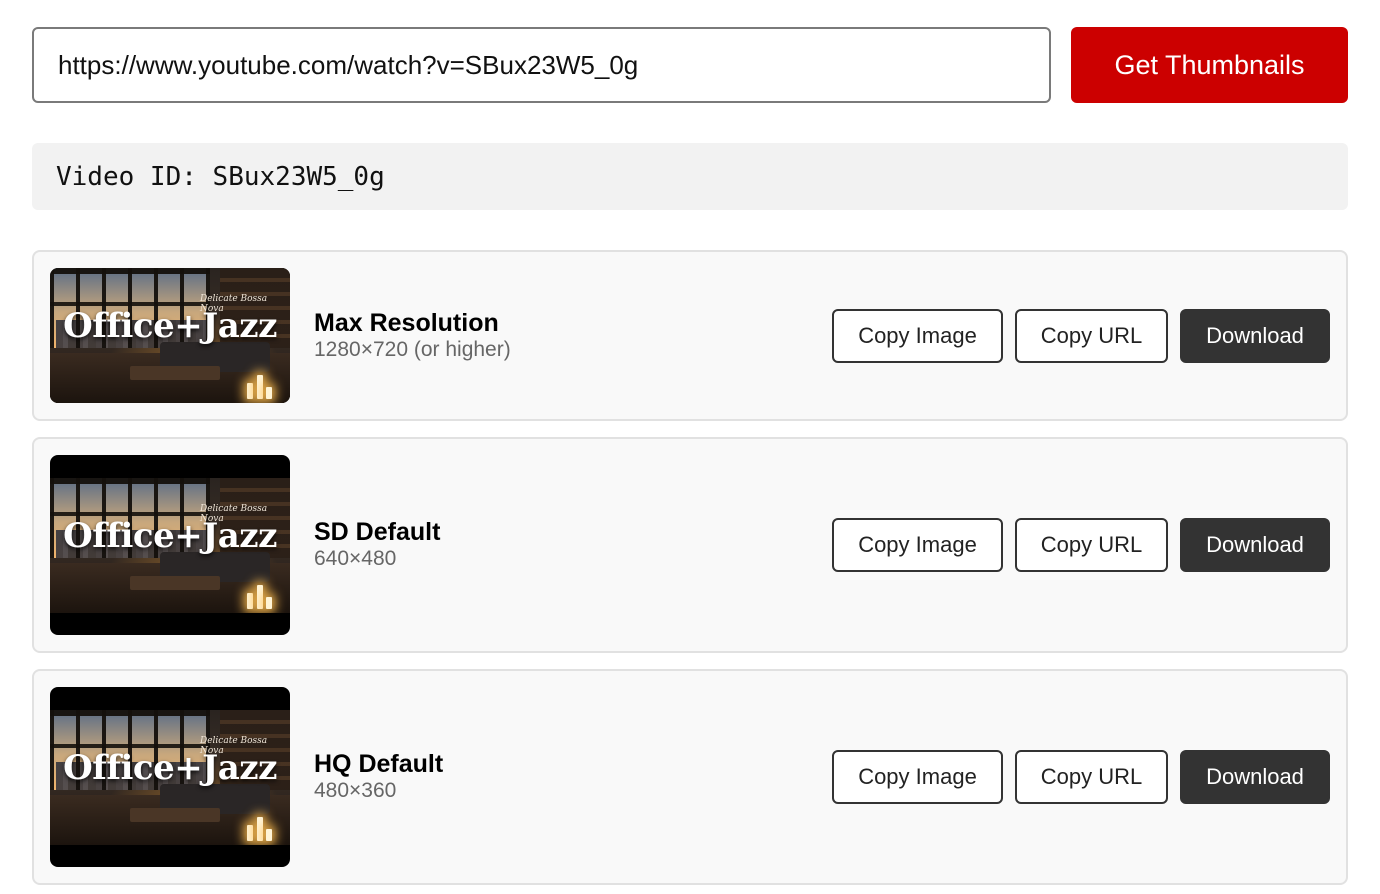 The image size is (1380, 894). What do you see at coordinates (573, 336) in the screenshot?
I see `thumbnail-info: Max Resolution 1280×720 (or higher)` at bounding box center [573, 336].